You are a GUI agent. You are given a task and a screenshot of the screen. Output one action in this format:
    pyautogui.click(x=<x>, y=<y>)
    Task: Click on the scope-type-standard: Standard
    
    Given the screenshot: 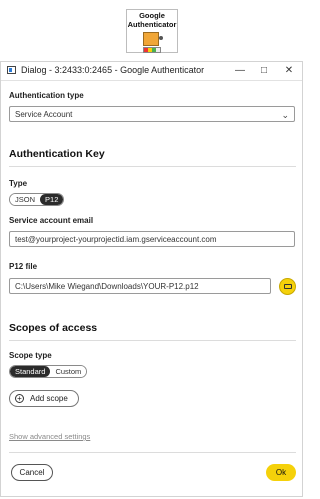 What is the action you would take?
    pyautogui.click(x=30, y=371)
    